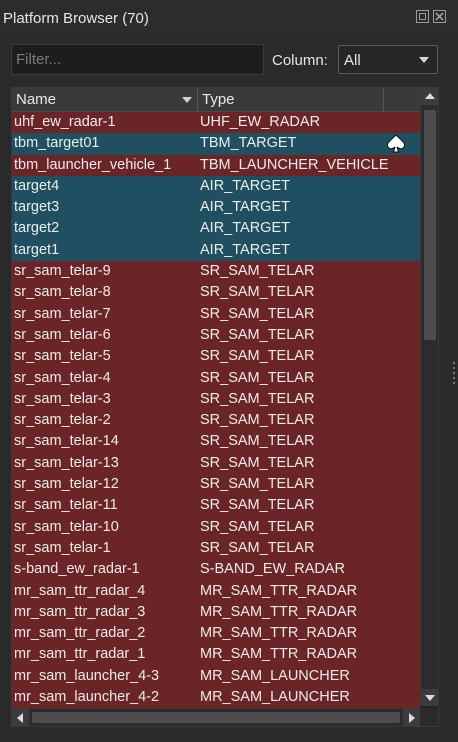 The width and height of the screenshot is (458, 742). I want to click on row-name-cell: target2, so click(37, 228).